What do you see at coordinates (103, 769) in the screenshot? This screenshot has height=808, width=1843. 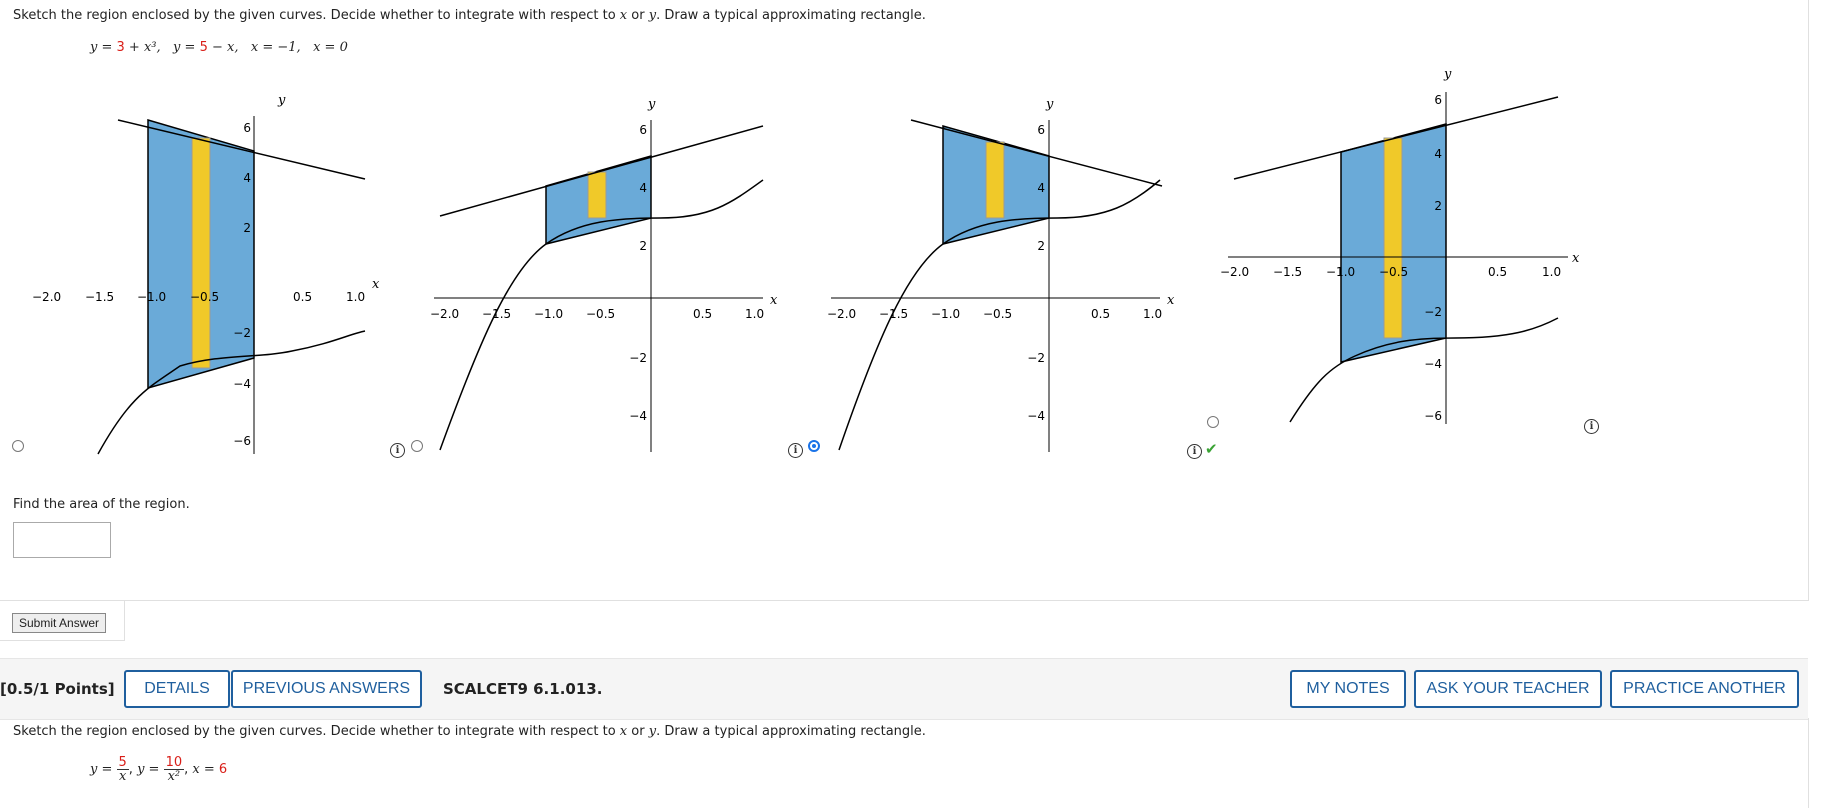 I see `formula-y1-lhs: y =` at bounding box center [103, 769].